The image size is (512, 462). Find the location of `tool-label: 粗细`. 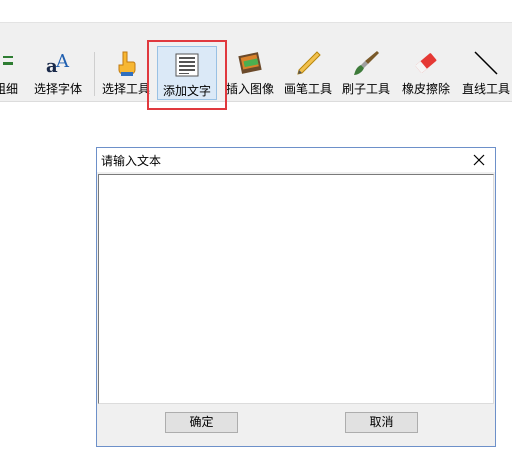

tool-label: 粗细 is located at coordinates (9, 89).